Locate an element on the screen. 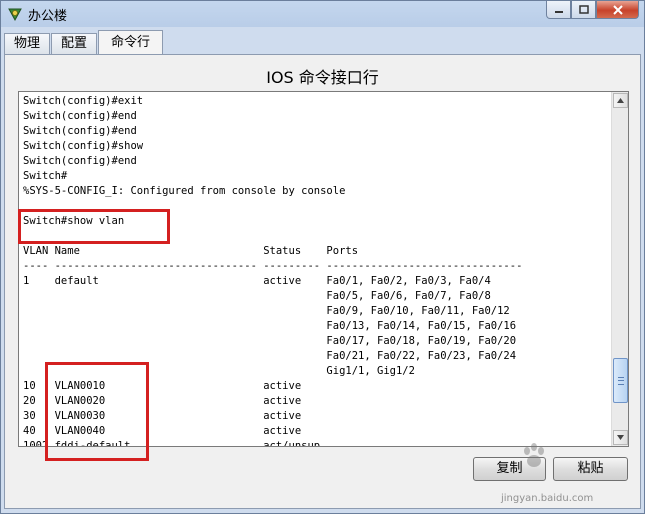  network-switch-icon is located at coordinates (15, 15).